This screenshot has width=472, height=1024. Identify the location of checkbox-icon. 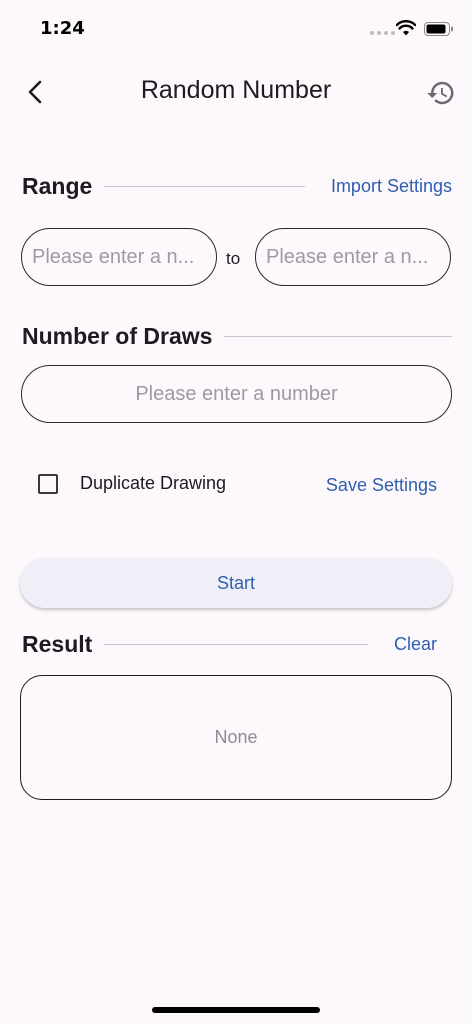
(48, 483).